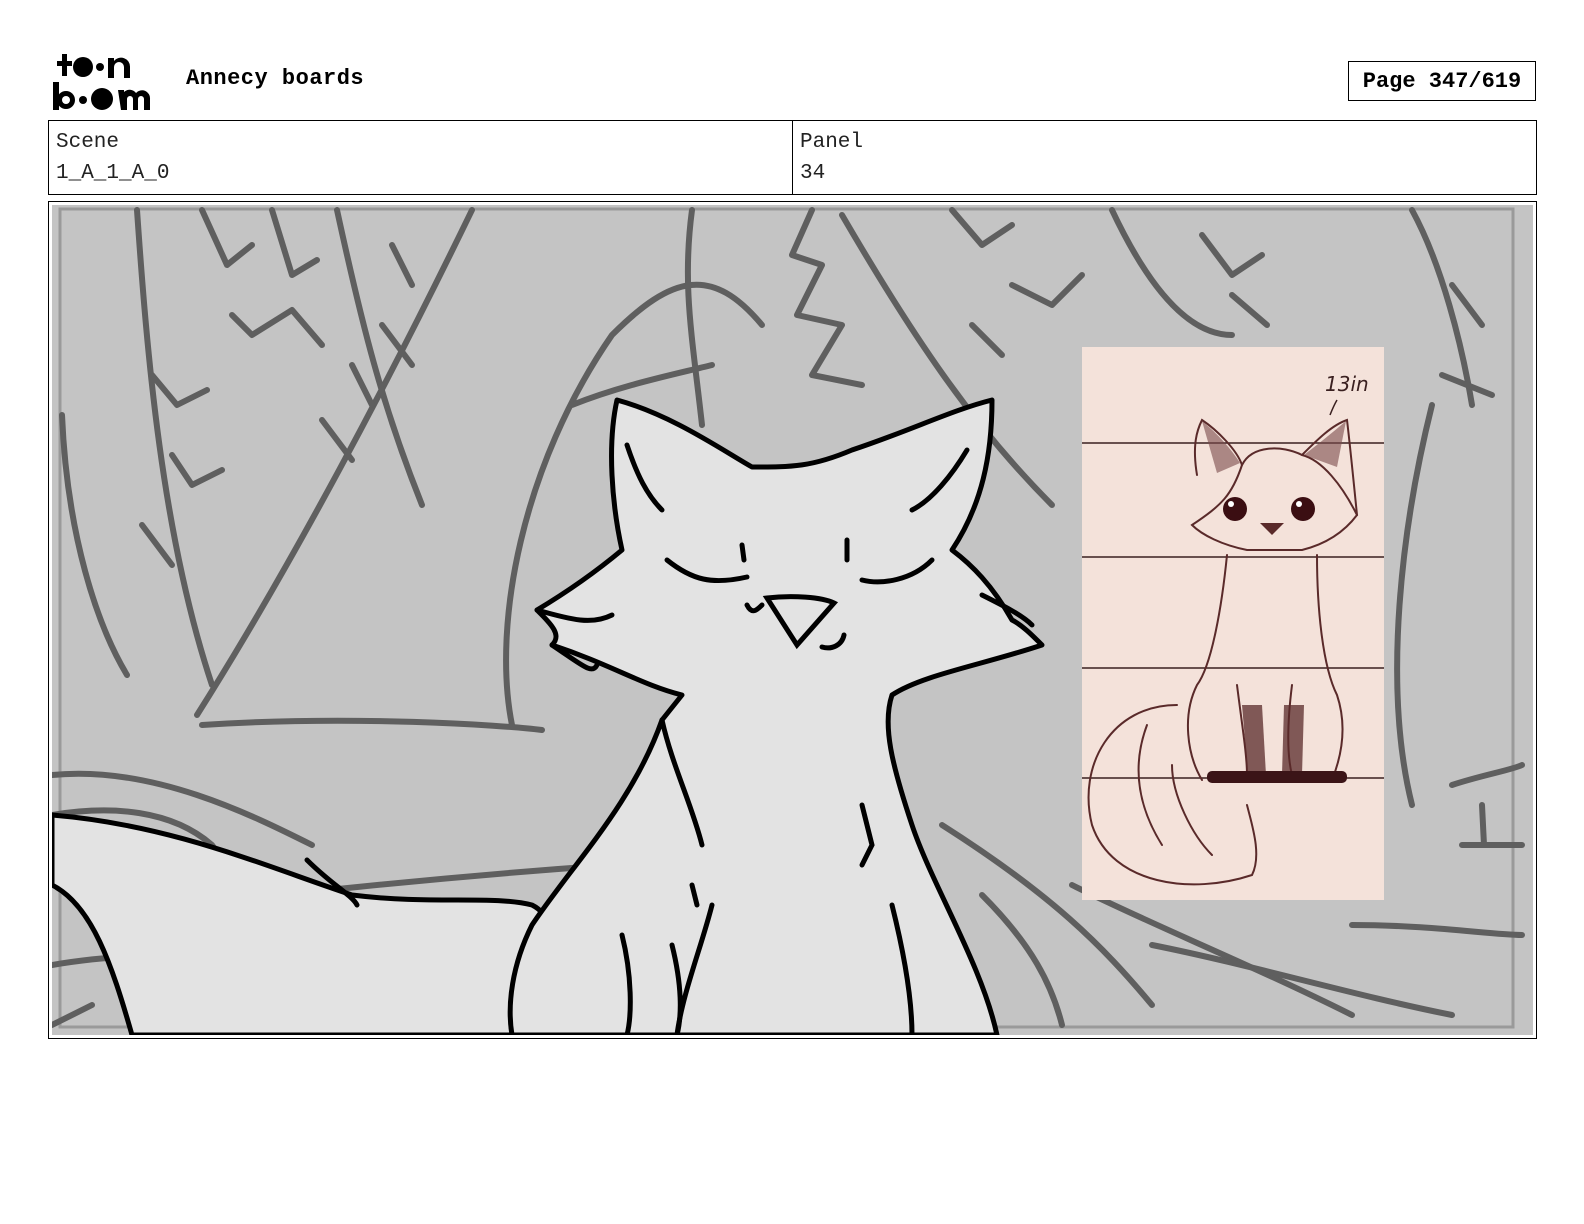  Describe the element at coordinates (813, 173) in the screenshot. I see `panel-value: 34` at that location.